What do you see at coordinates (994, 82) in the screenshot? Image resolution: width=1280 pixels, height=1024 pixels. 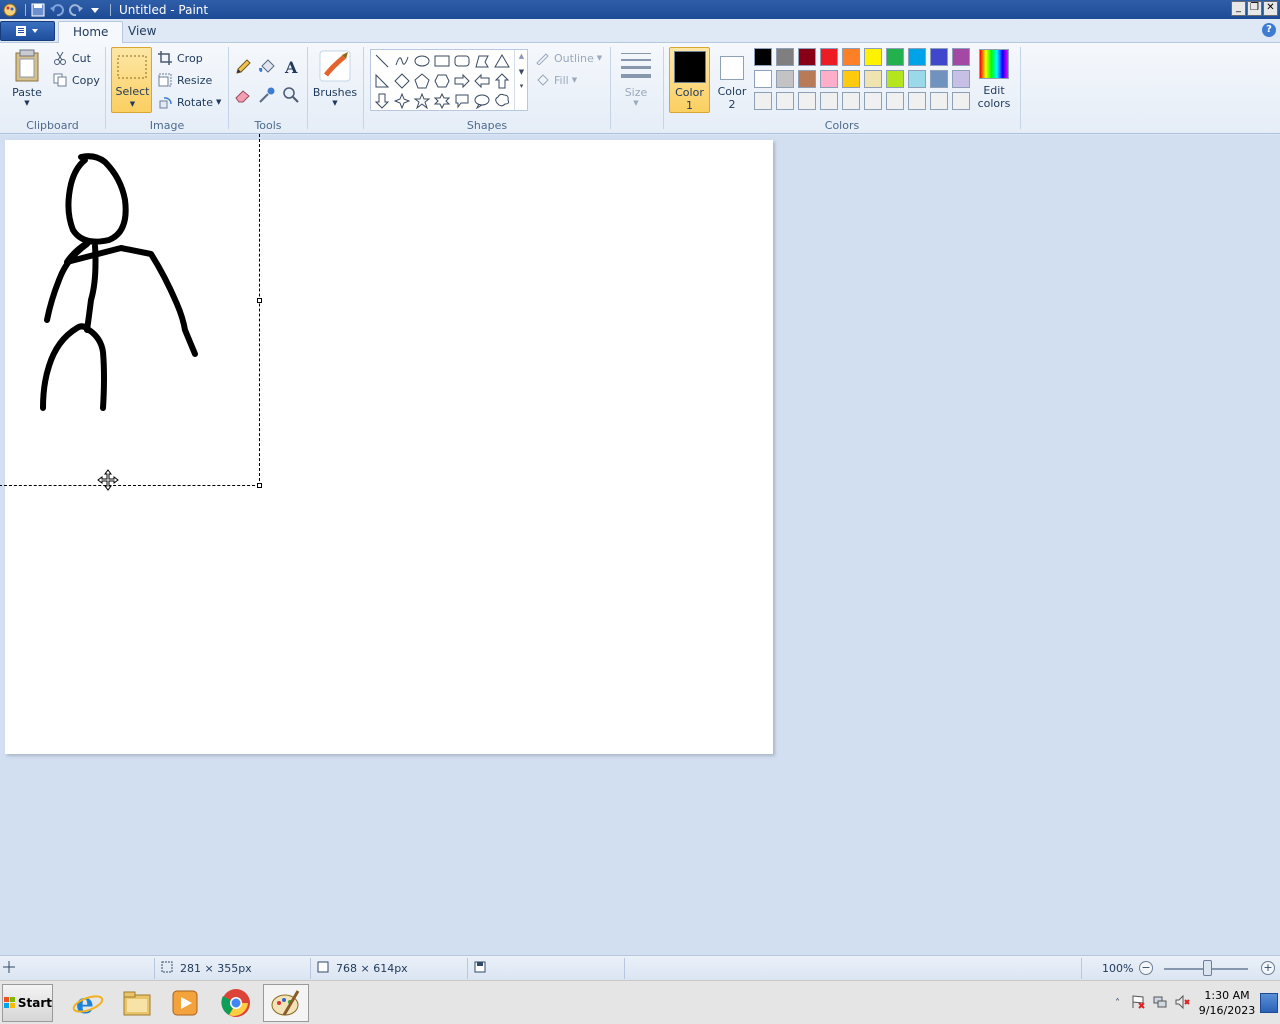 I see `edit-colors-button: Edit colors` at bounding box center [994, 82].